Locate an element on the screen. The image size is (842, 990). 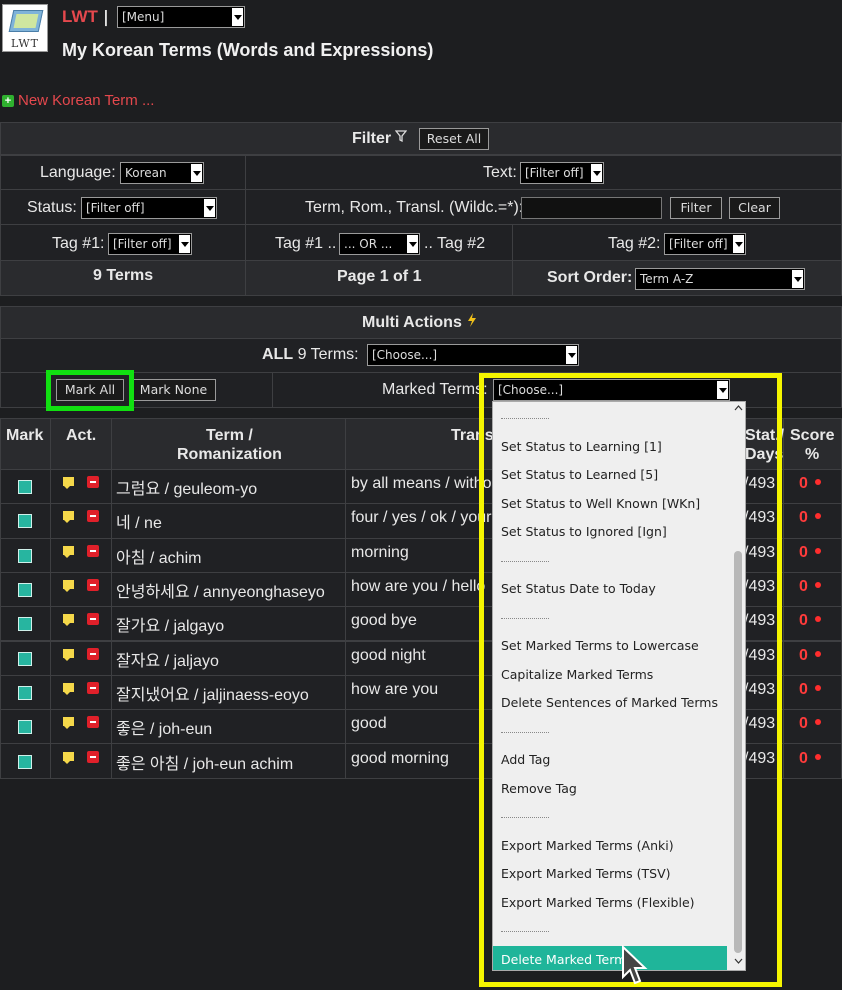
status-select: [Filter off] is located at coordinates (149, 208).